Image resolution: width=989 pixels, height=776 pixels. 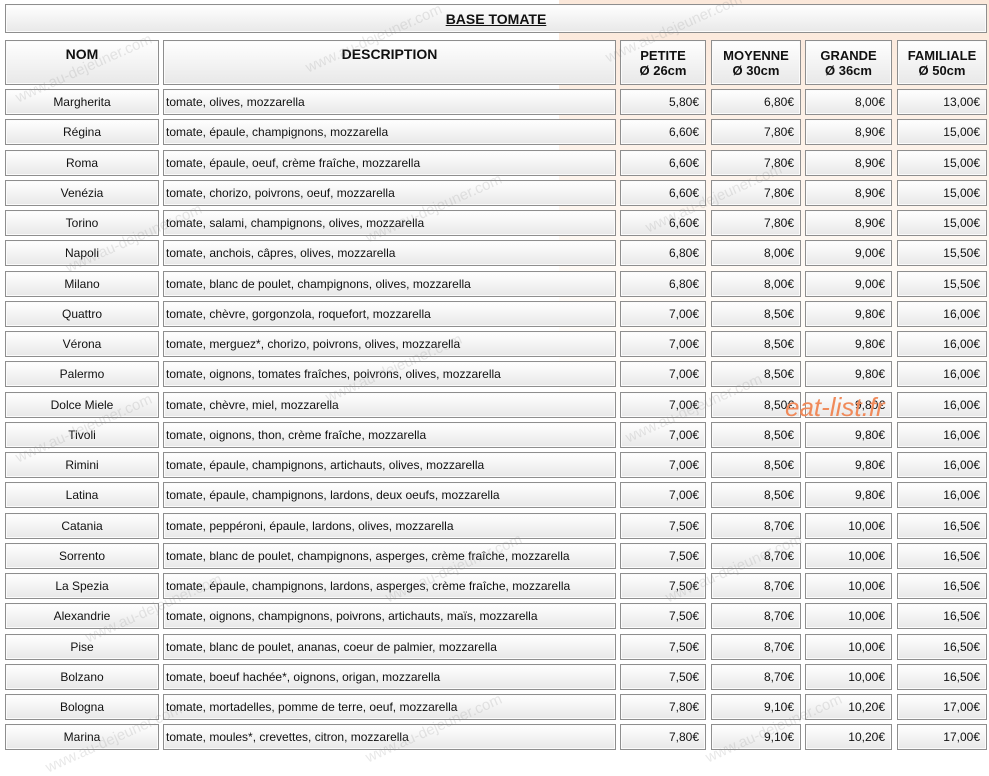 What do you see at coordinates (82, 737) in the screenshot?
I see `pizza-name: Marina` at bounding box center [82, 737].